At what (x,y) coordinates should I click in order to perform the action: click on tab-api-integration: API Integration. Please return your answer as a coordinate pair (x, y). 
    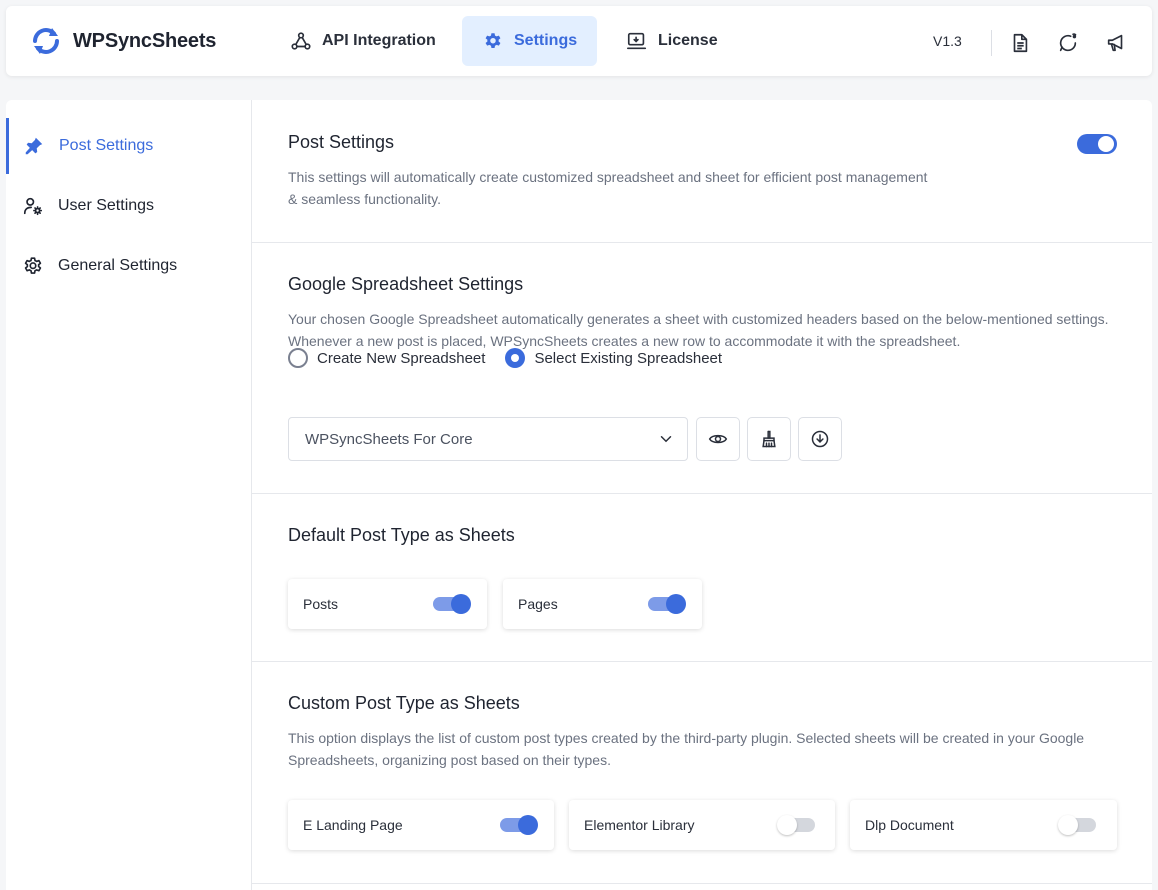
    Looking at the image, I should click on (363, 41).